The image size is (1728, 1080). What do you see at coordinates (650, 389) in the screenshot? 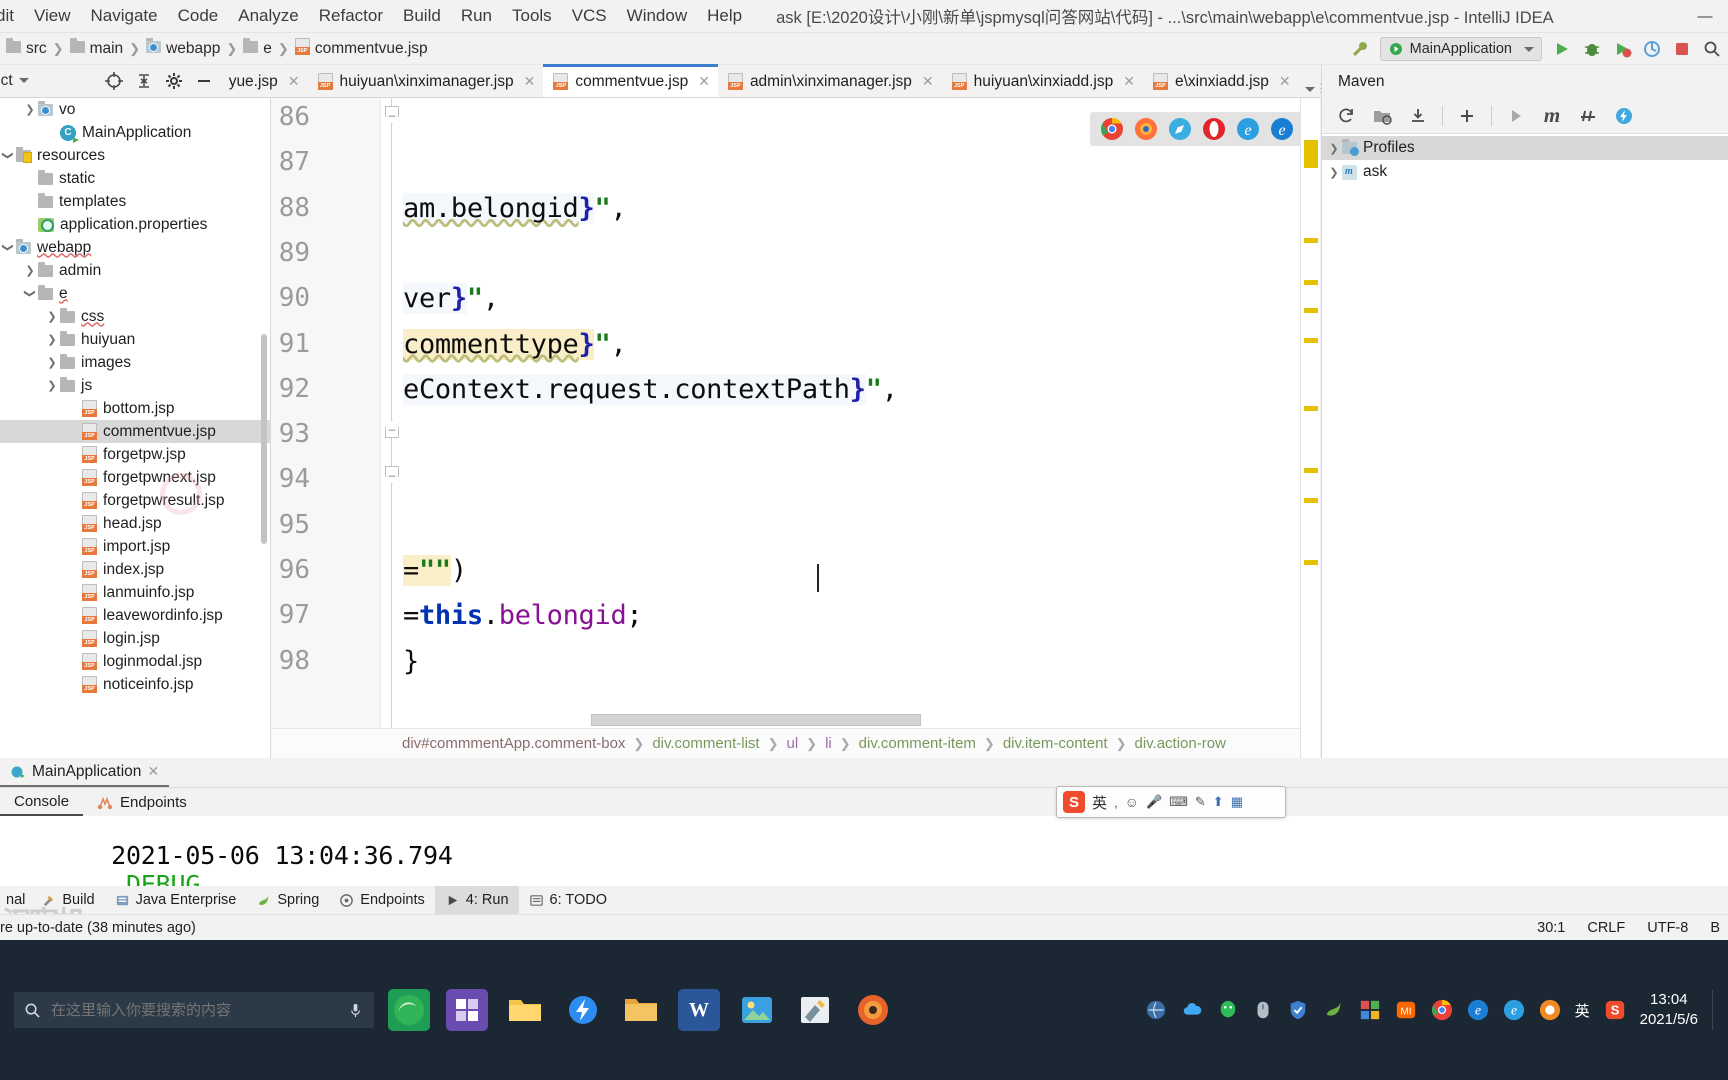
I see `code-line-92: eContext.request.contextPath}",` at bounding box center [650, 389].